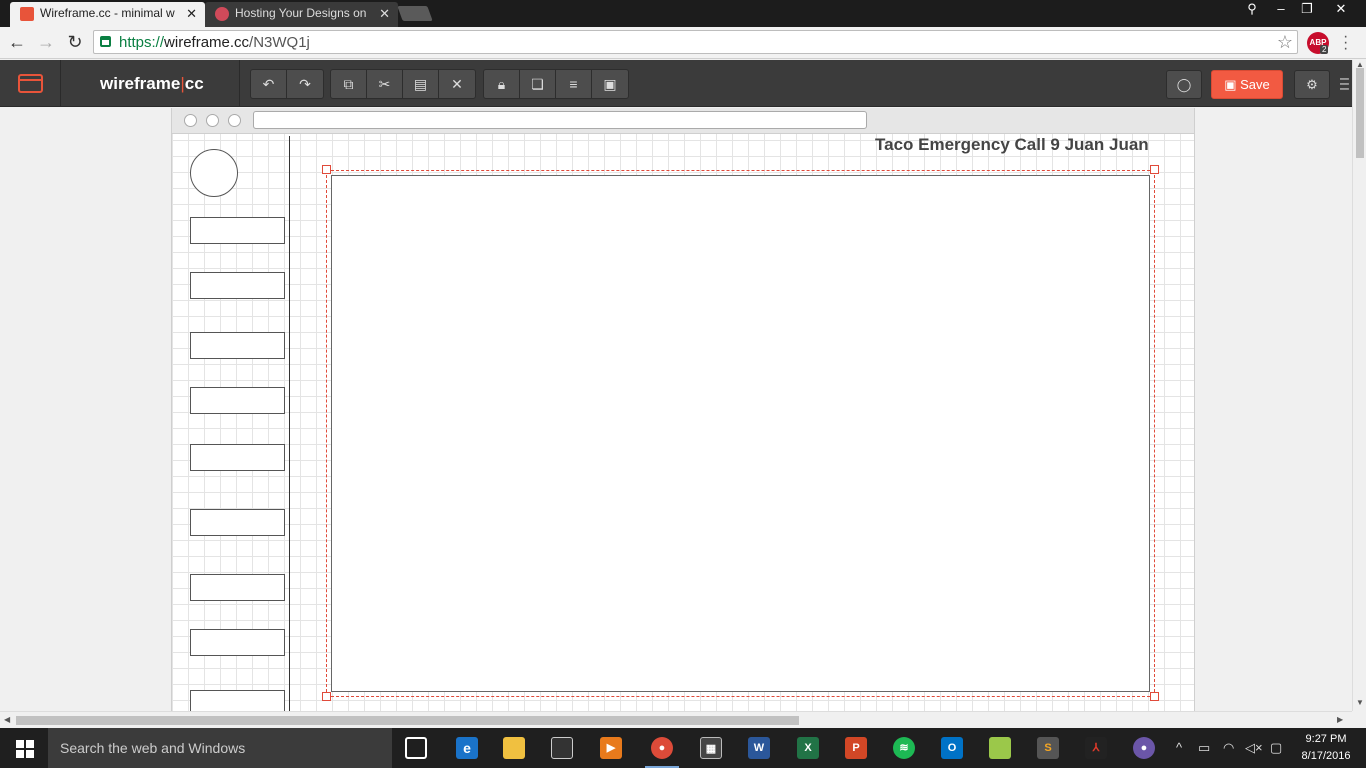  What do you see at coordinates (416, 748) in the screenshot?
I see `task-view-icon` at bounding box center [416, 748].